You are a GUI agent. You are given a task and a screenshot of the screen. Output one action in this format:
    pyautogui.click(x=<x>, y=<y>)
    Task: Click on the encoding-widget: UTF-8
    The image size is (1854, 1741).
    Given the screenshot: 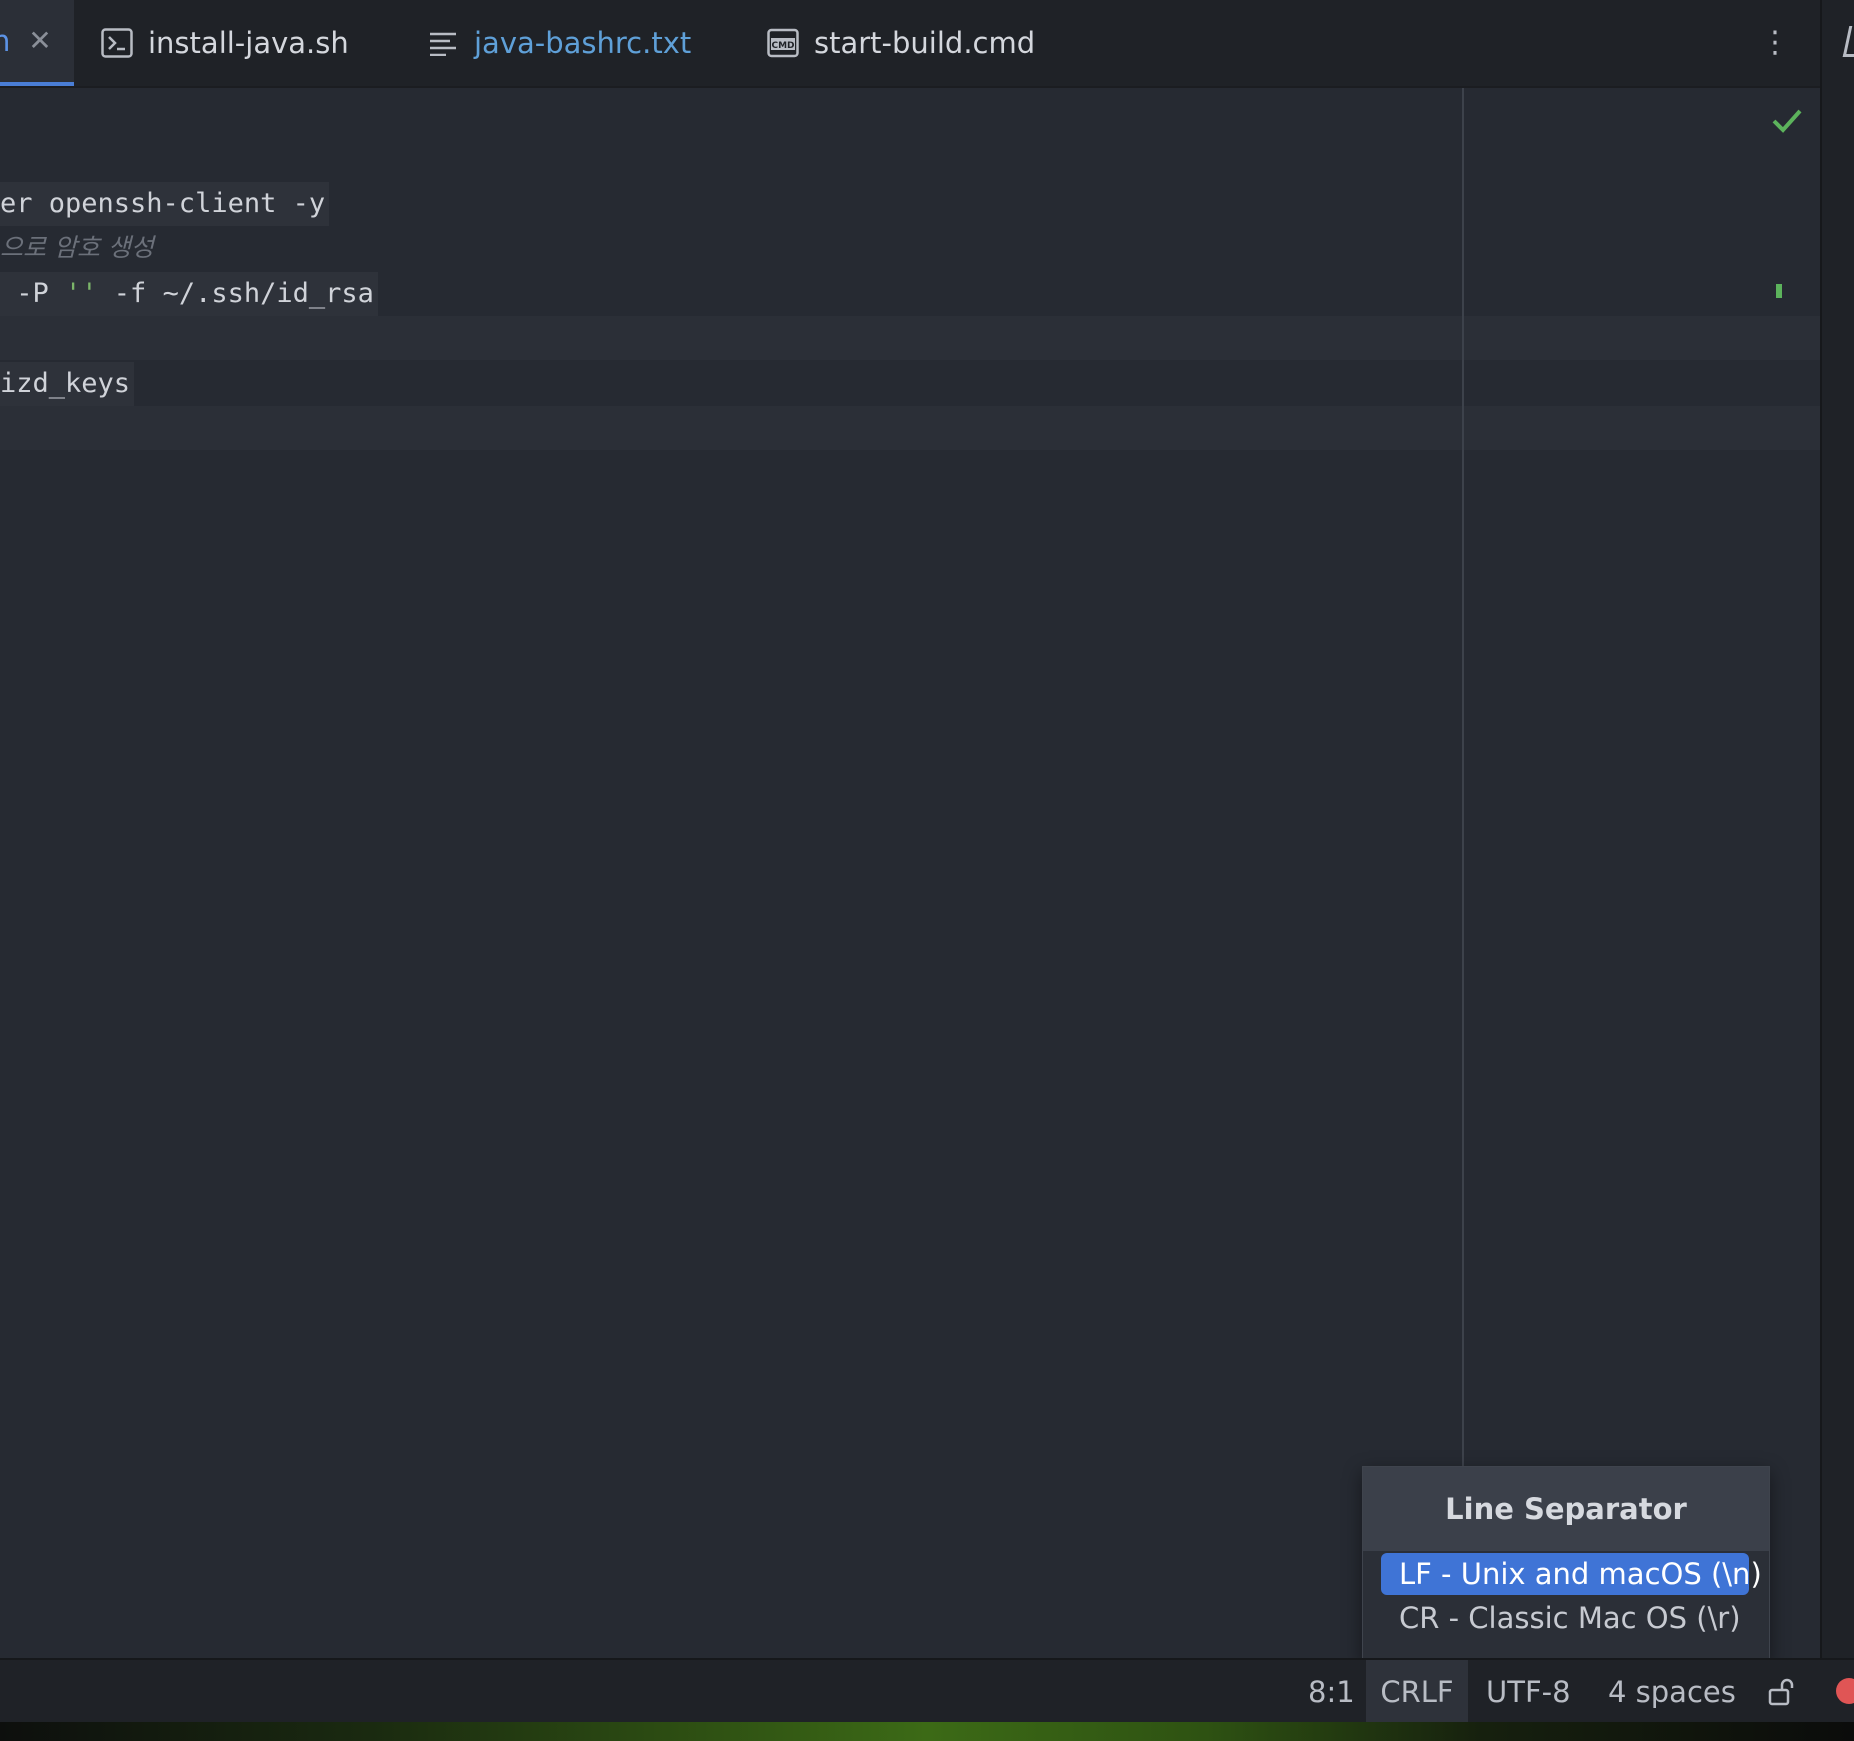 What is the action you would take?
    pyautogui.click(x=1528, y=1692)
    